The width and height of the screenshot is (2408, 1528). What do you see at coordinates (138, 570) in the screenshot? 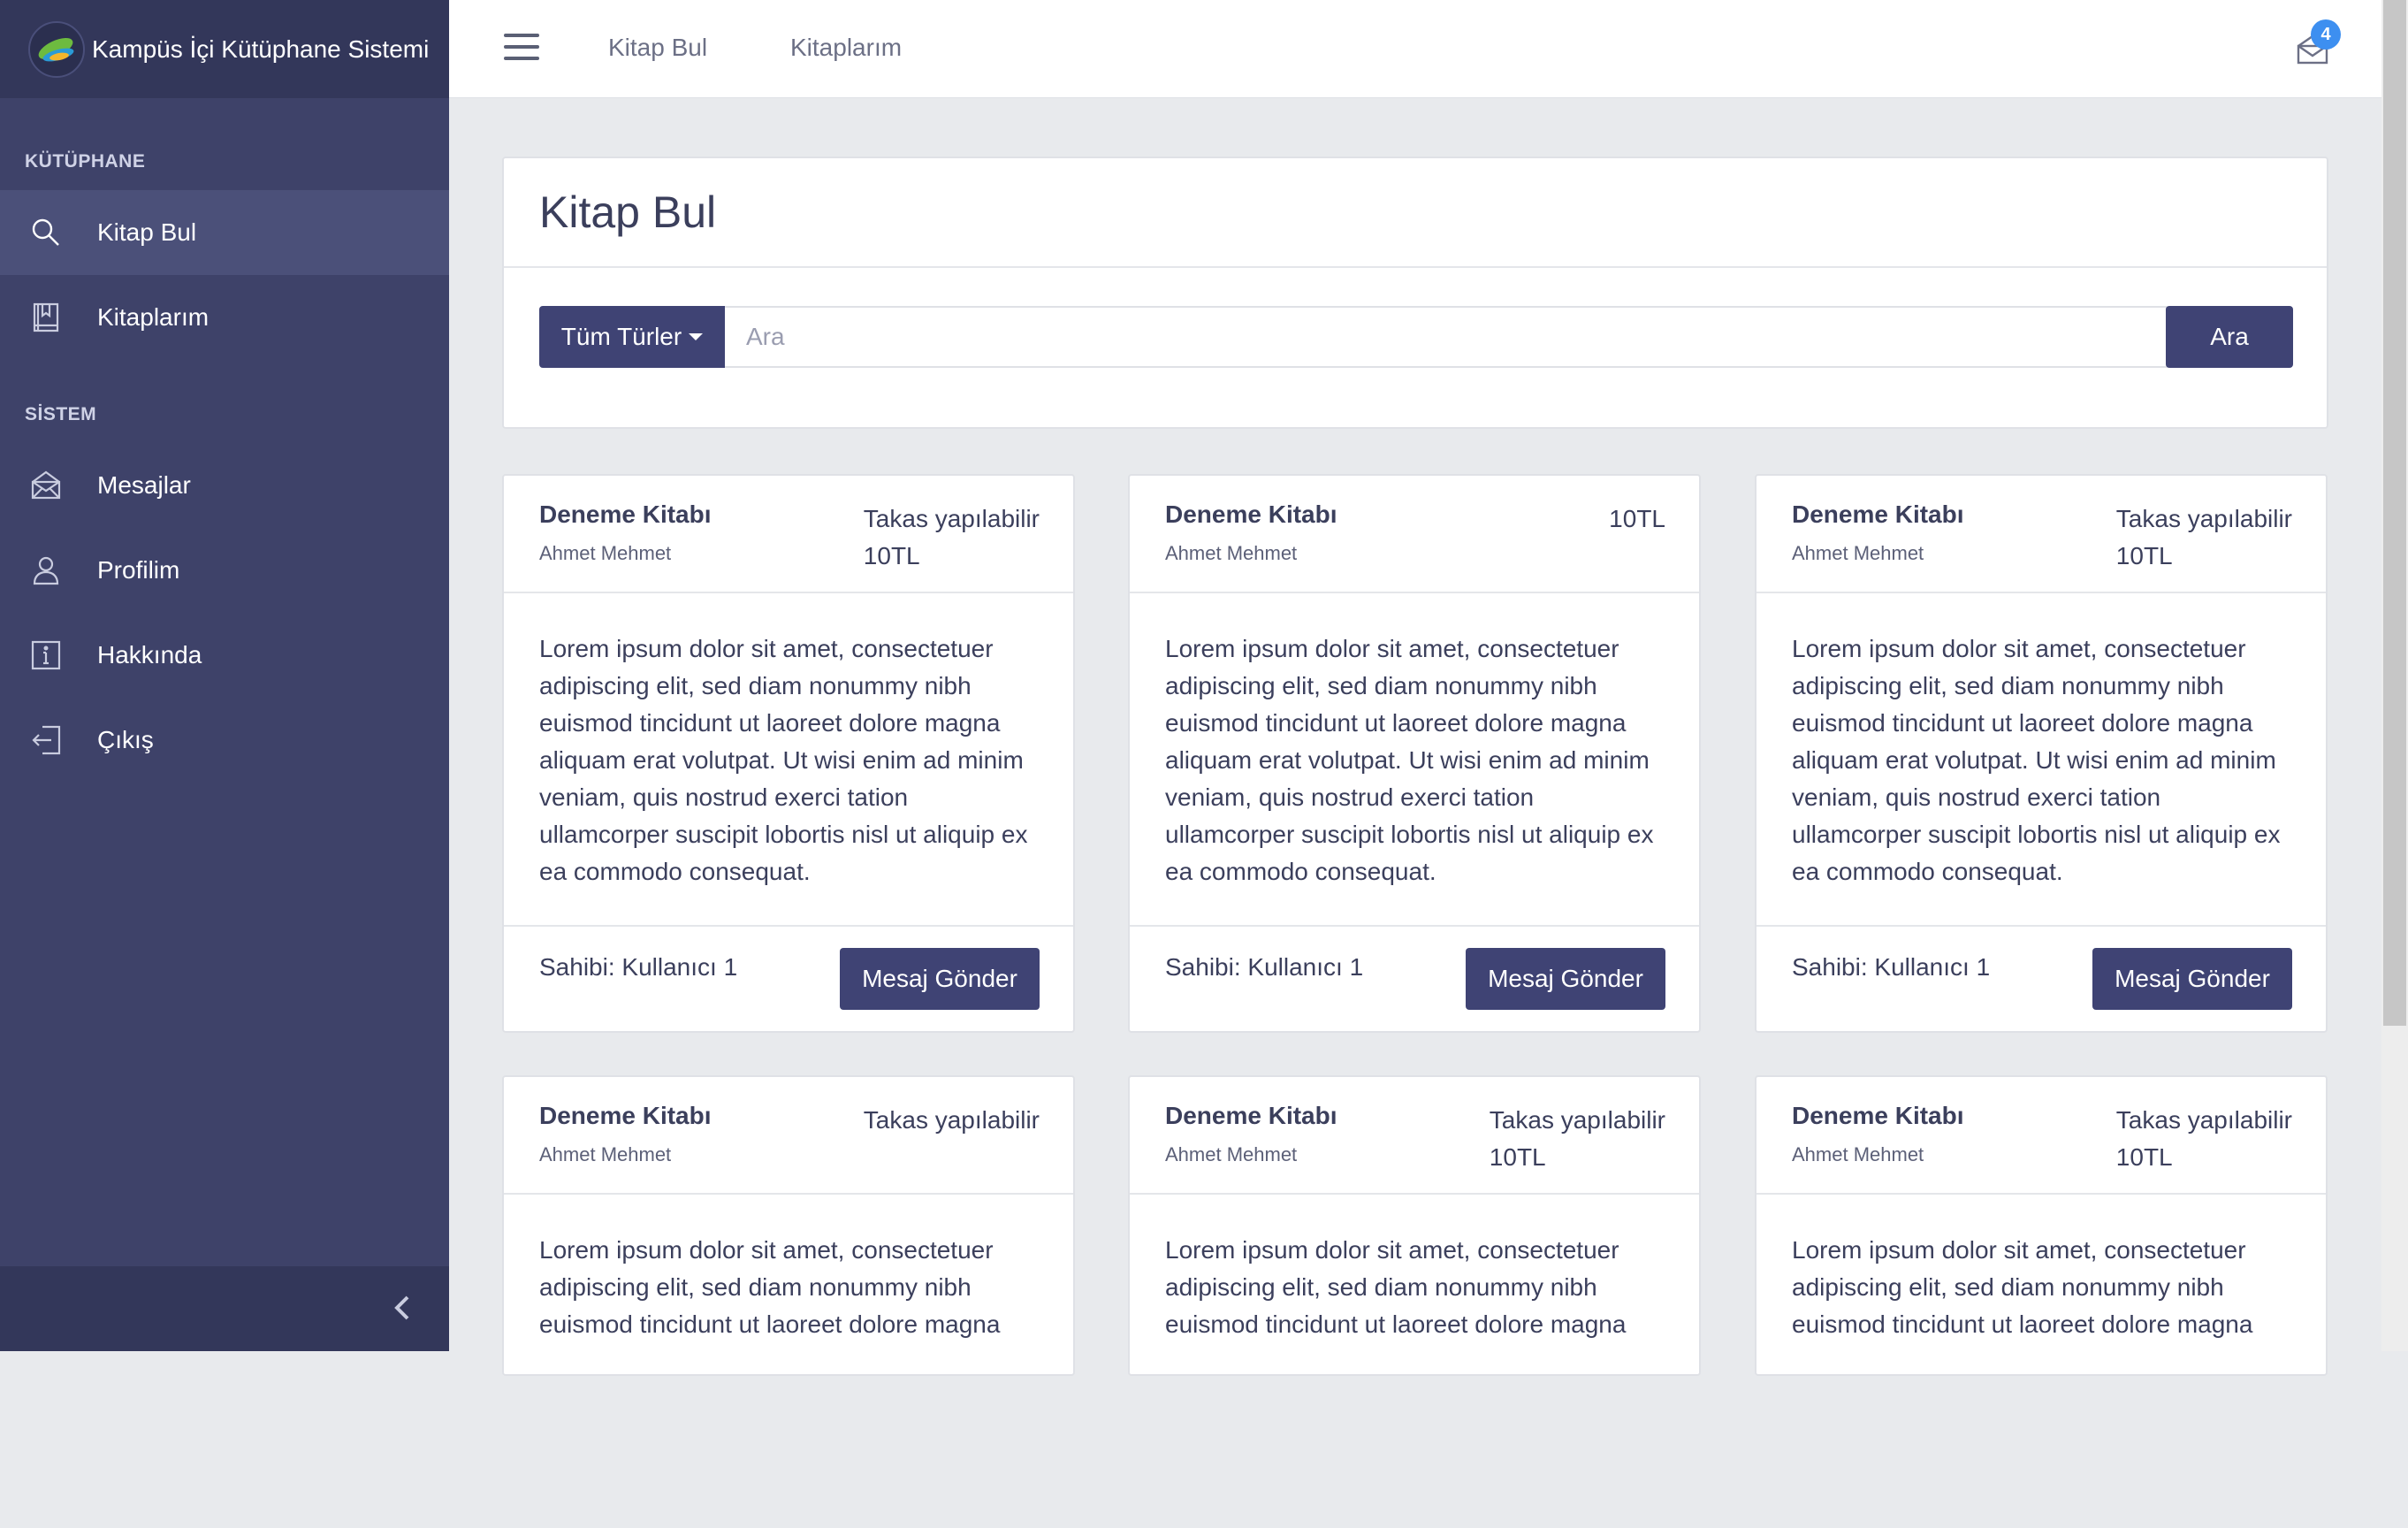
I see `sidebar-item-label: Profilim` at bounding box center [138, 570].